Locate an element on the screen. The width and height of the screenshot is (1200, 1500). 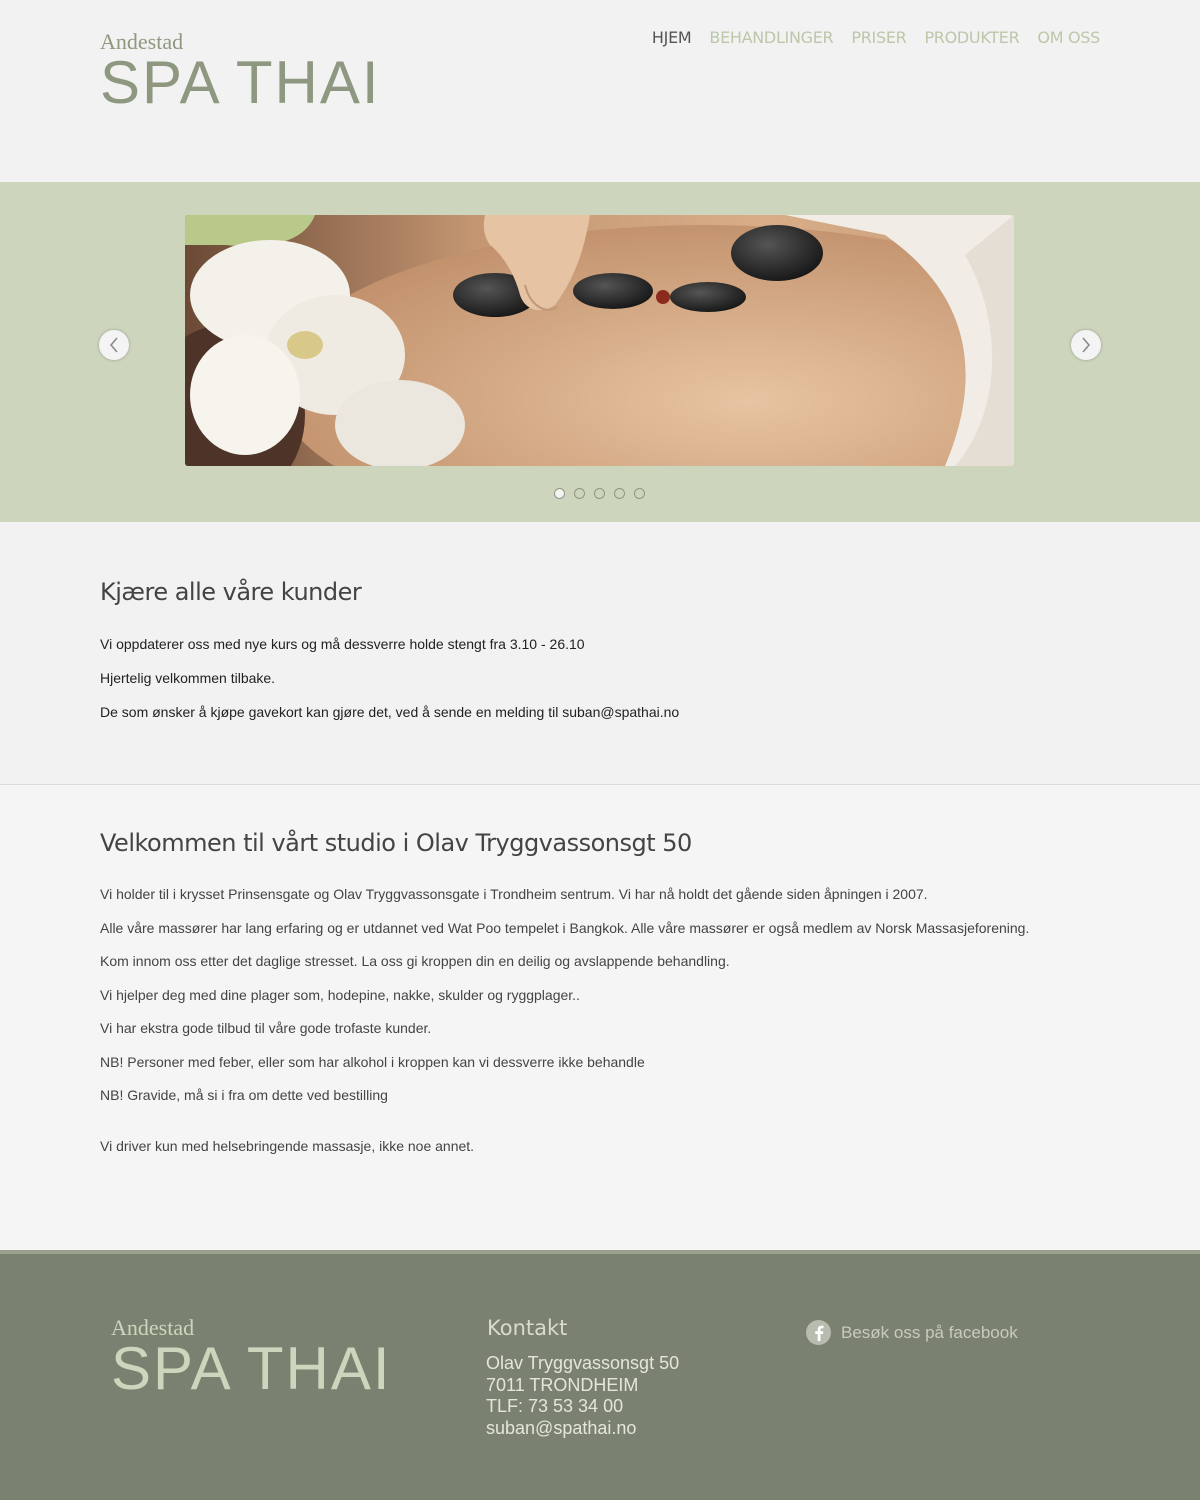
facebook-label: Besøk oss på facebook is located at coordinates (929, 1332).